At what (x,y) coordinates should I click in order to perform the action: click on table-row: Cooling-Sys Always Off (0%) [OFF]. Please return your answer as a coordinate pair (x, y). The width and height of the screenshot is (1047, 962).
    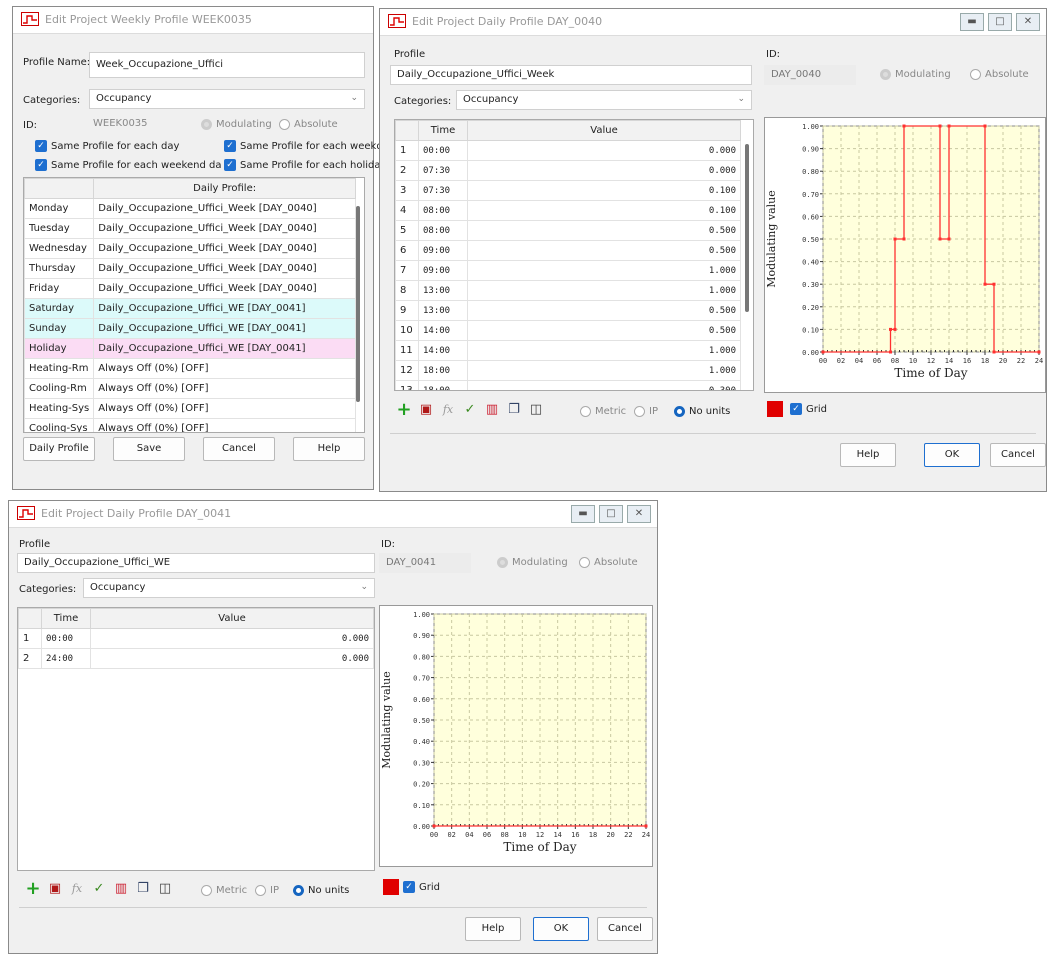
    Looking at the image, I should click on (190, 425).